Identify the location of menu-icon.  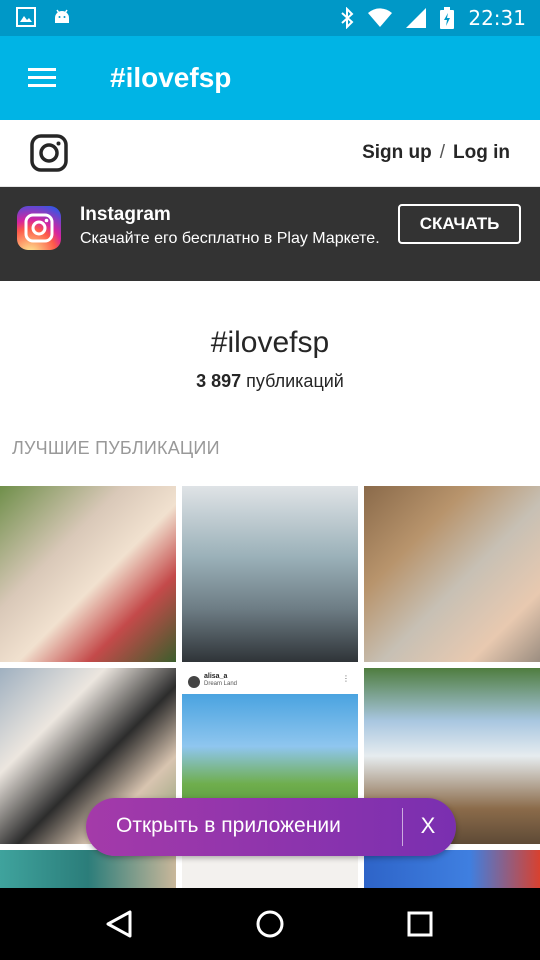
(42, 78).